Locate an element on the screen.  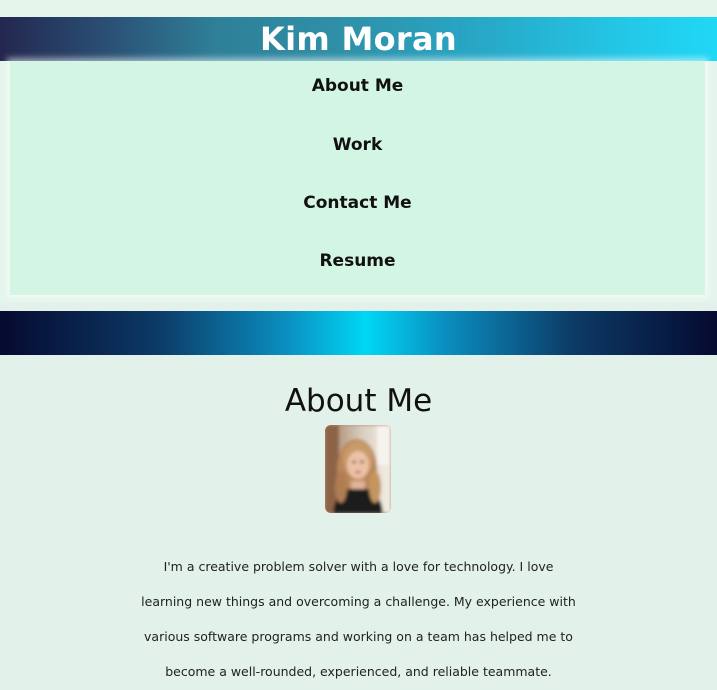
about-heading: About Me is located at coordinates (358, 401).